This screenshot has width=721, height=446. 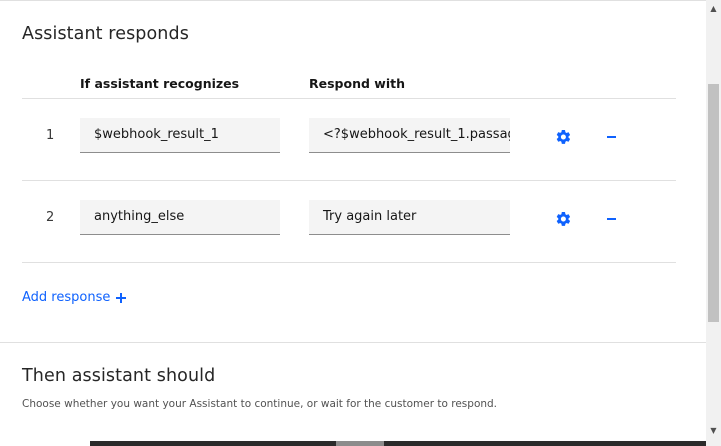 What do you see at coordinates (105, 34) in the screenshot?
I see `section-title-assistant-responds: Assistant responds` at bounding box center [105, 34].